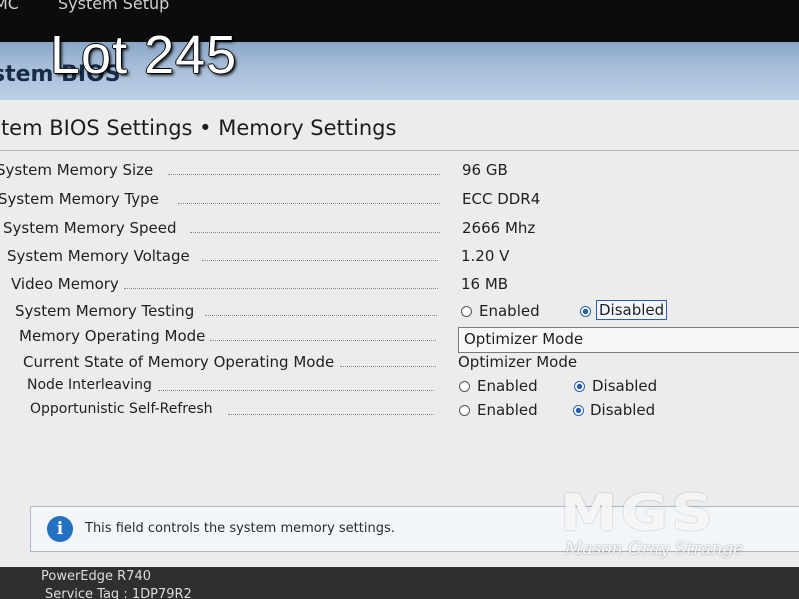 The width and height of the screenshot is (799, 599). I want to click on memory-speed-row: System Memory Speed 2666 Mhz, so click(399, 231).